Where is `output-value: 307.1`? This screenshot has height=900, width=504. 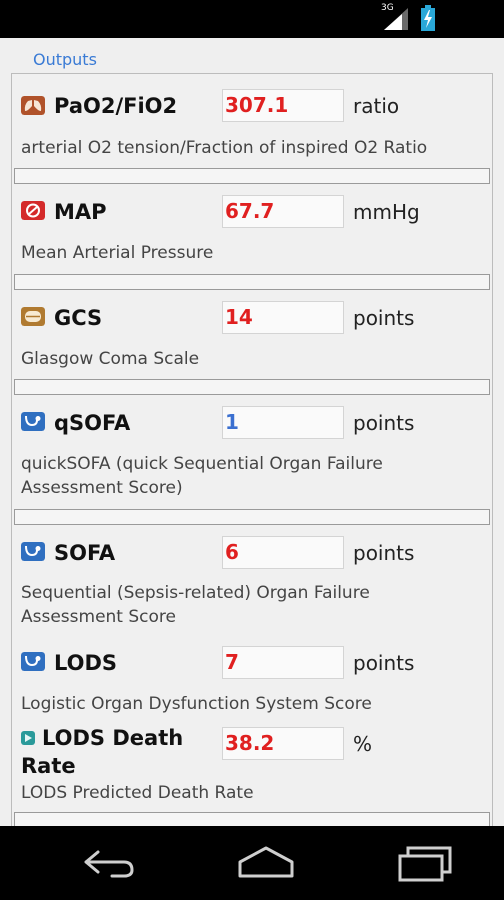 output-value: 307.1 is located at coordinates (283, 105).